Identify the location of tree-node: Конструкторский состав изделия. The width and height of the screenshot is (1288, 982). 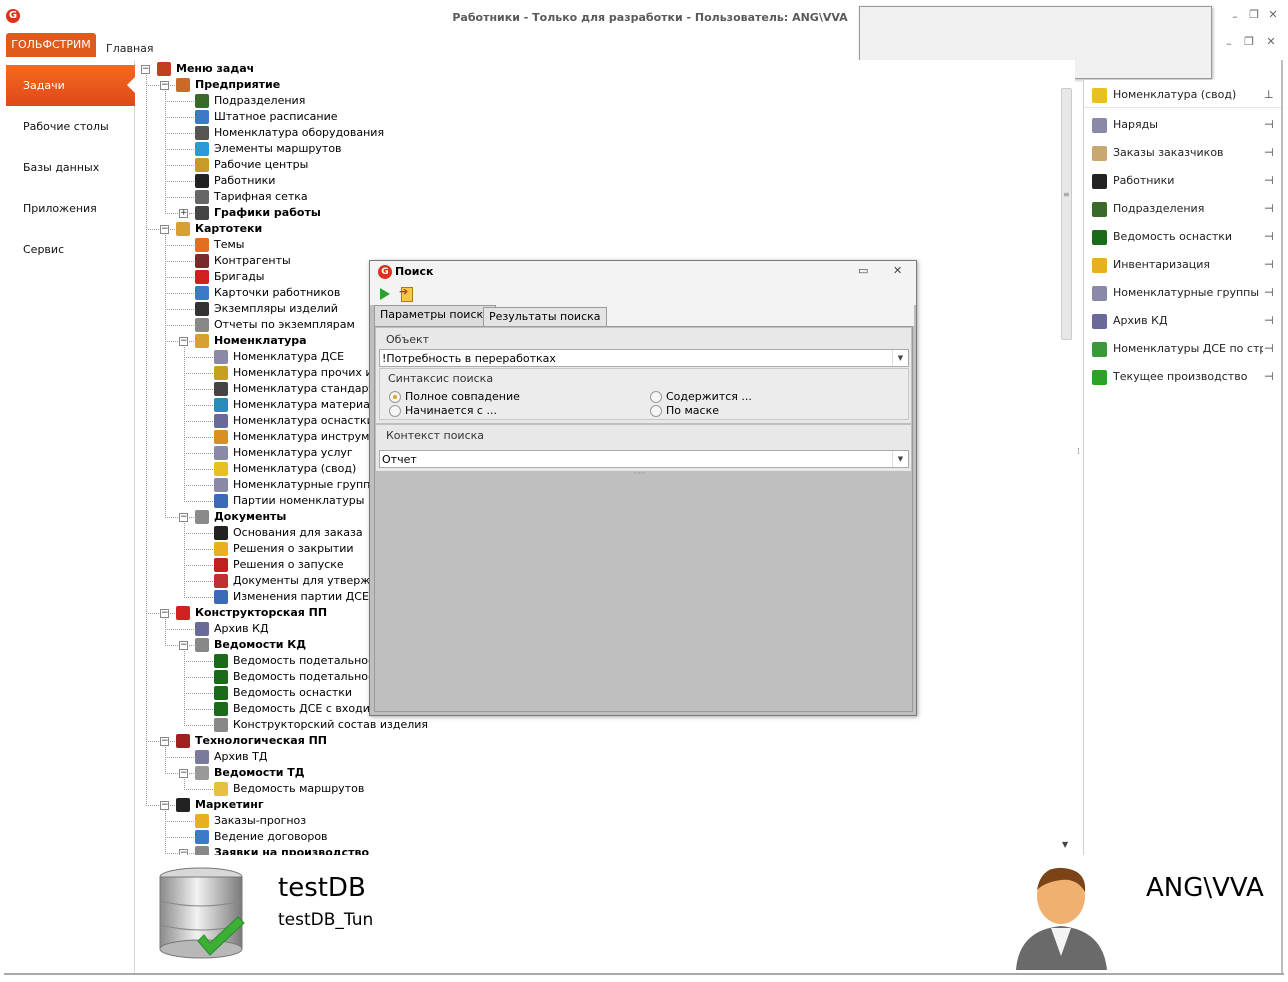
(597, 725).